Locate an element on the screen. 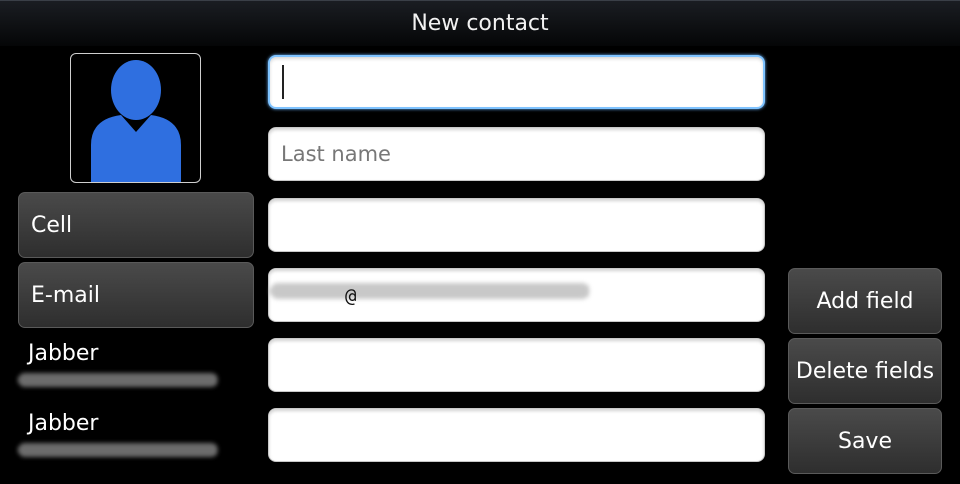 The height and width of the screenshot is (484, 960). last-name-placeholder: Last name is located at coordinates (336, 154).